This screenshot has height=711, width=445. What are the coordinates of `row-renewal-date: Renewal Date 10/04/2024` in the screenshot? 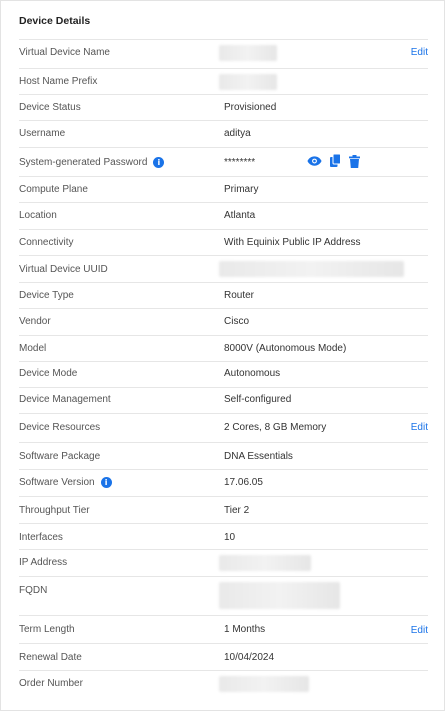 It's located at (223, 656).